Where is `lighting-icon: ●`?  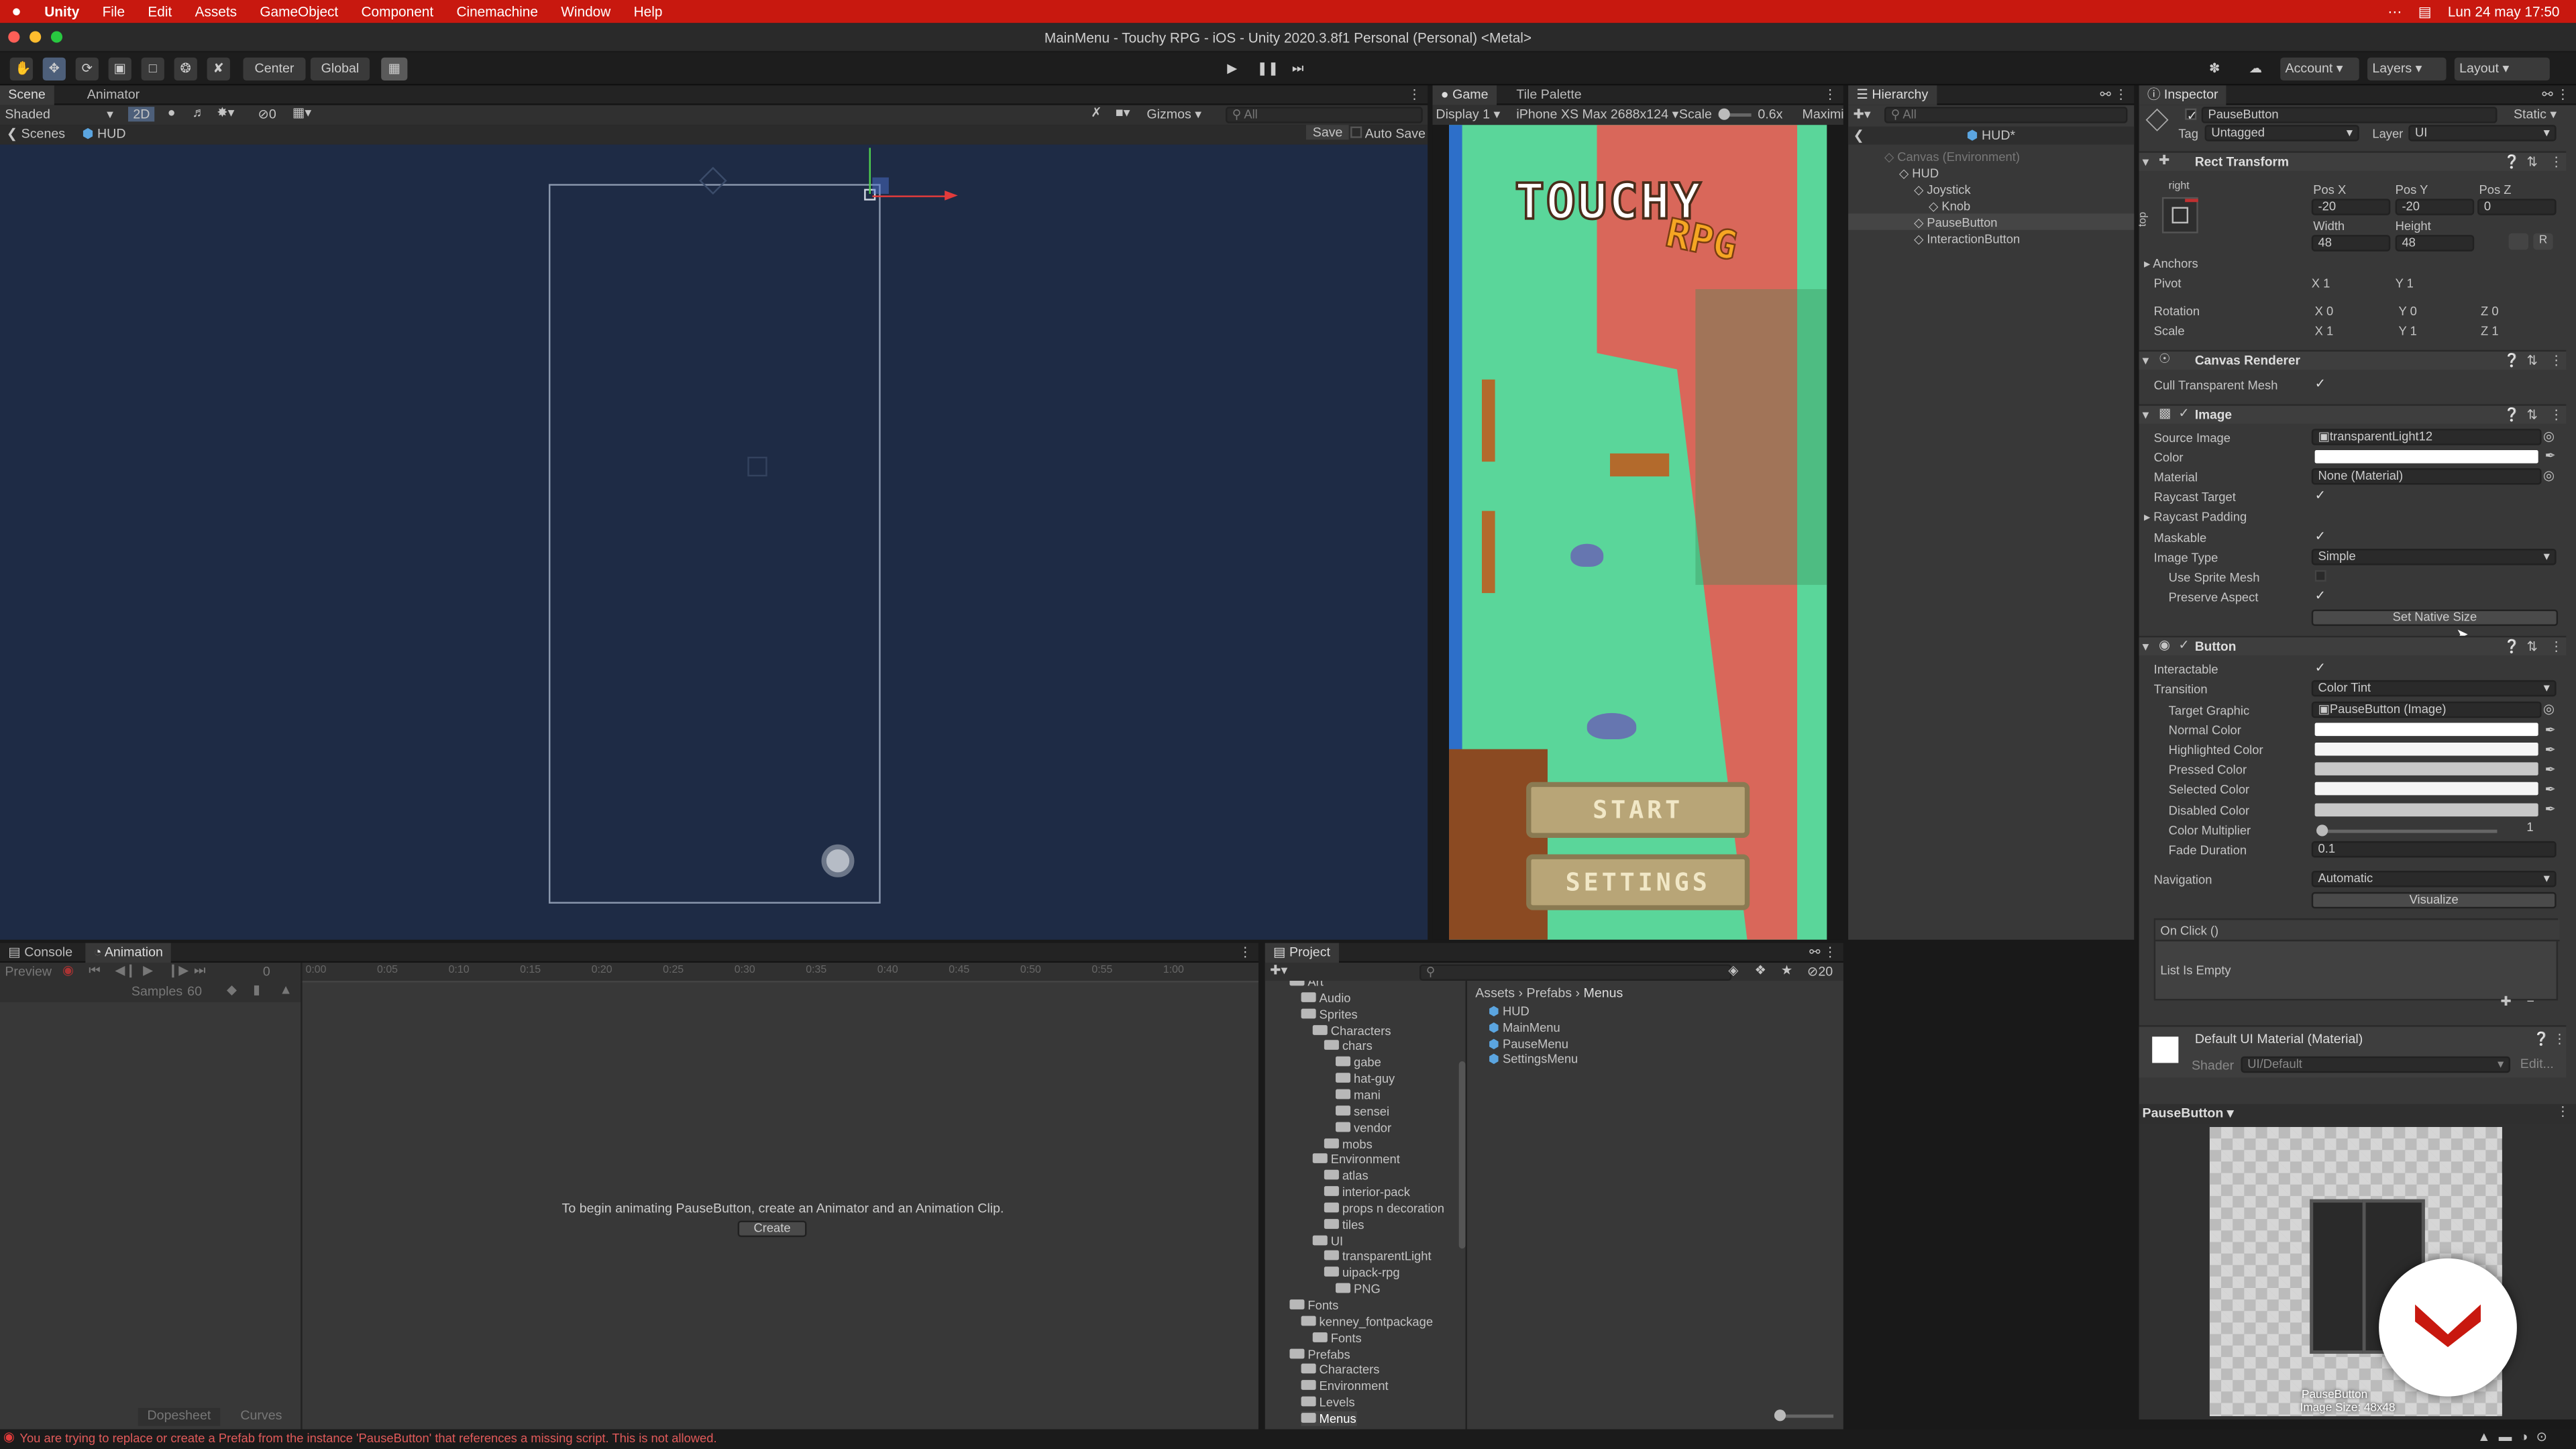 lighting-icon: ● is located at coordinates (172, 112).